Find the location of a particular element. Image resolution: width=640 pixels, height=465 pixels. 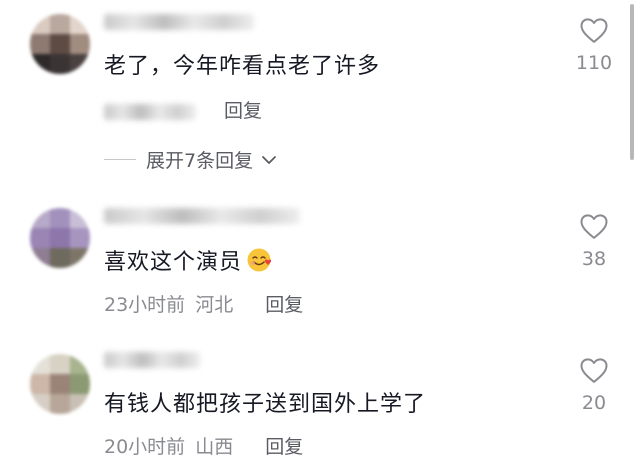

comment-meta: 20小时前 山西 回复 is located at coordinates (205, 445).